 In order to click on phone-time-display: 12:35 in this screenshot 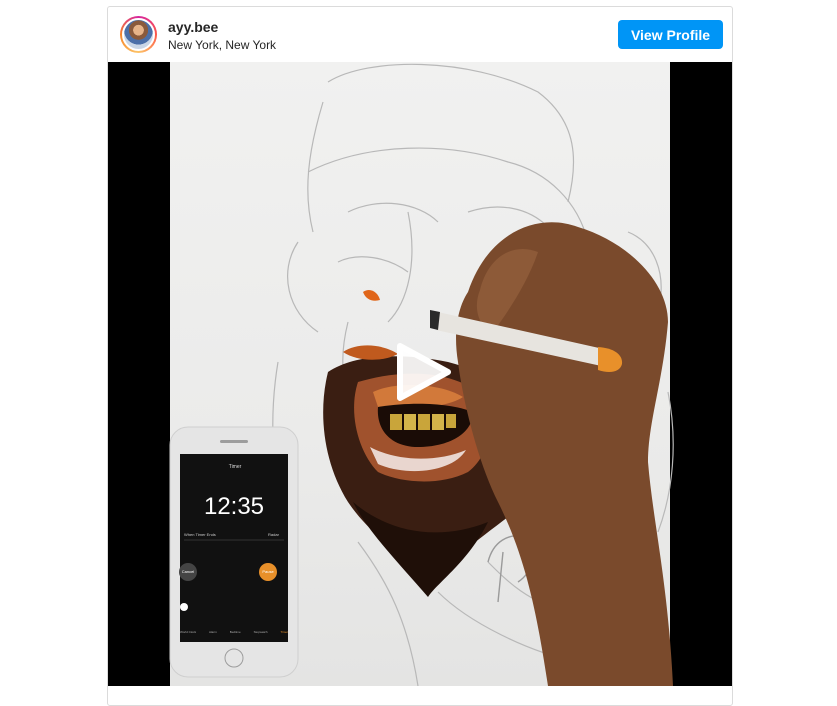, I will do `click(234, 506)`.